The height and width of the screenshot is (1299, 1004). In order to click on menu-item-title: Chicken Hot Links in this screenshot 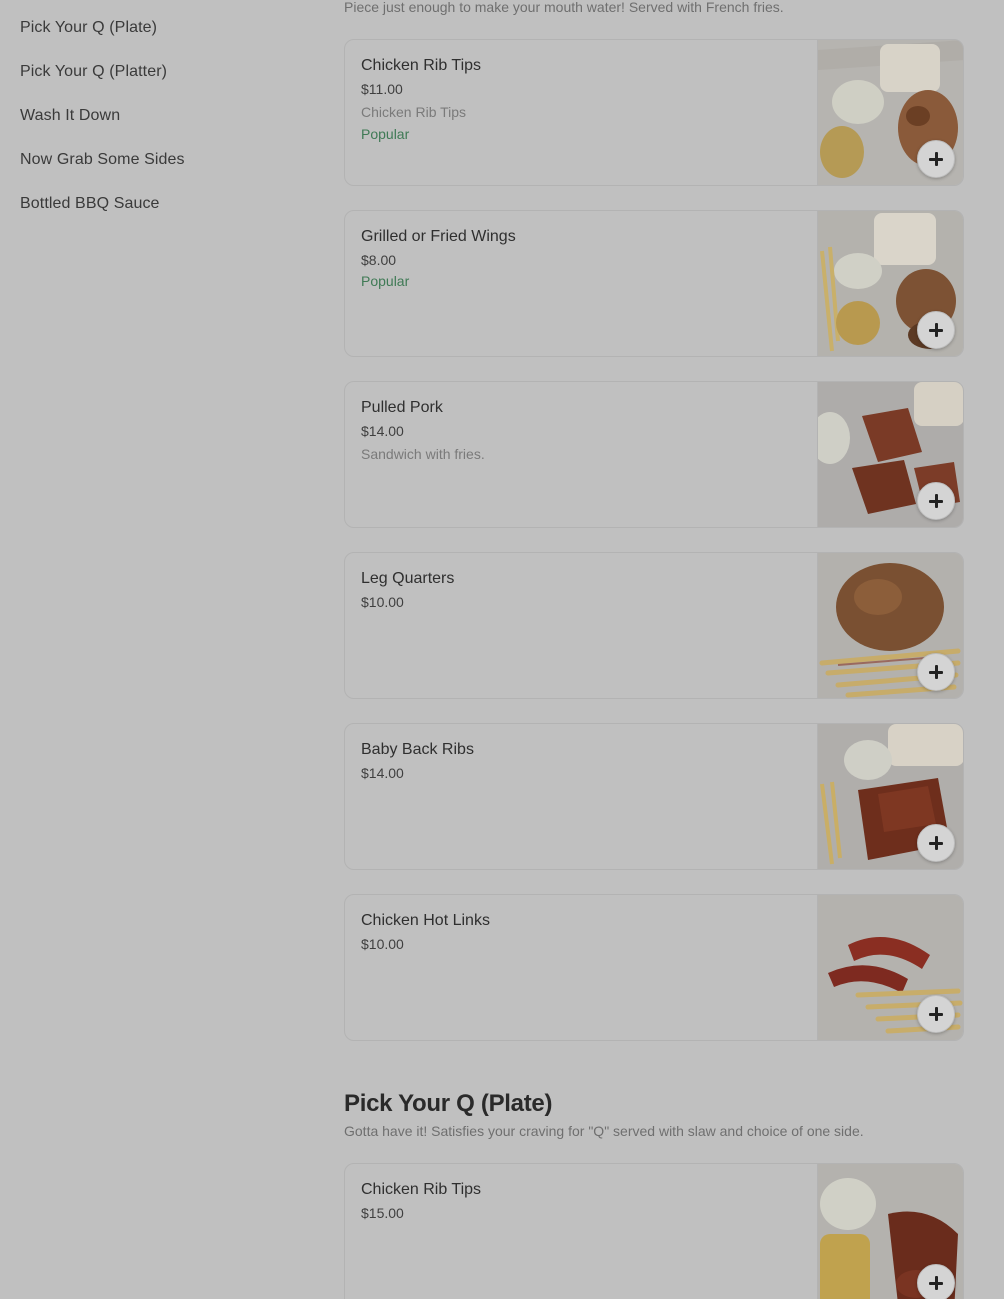, I will do `click(425, 920)`.